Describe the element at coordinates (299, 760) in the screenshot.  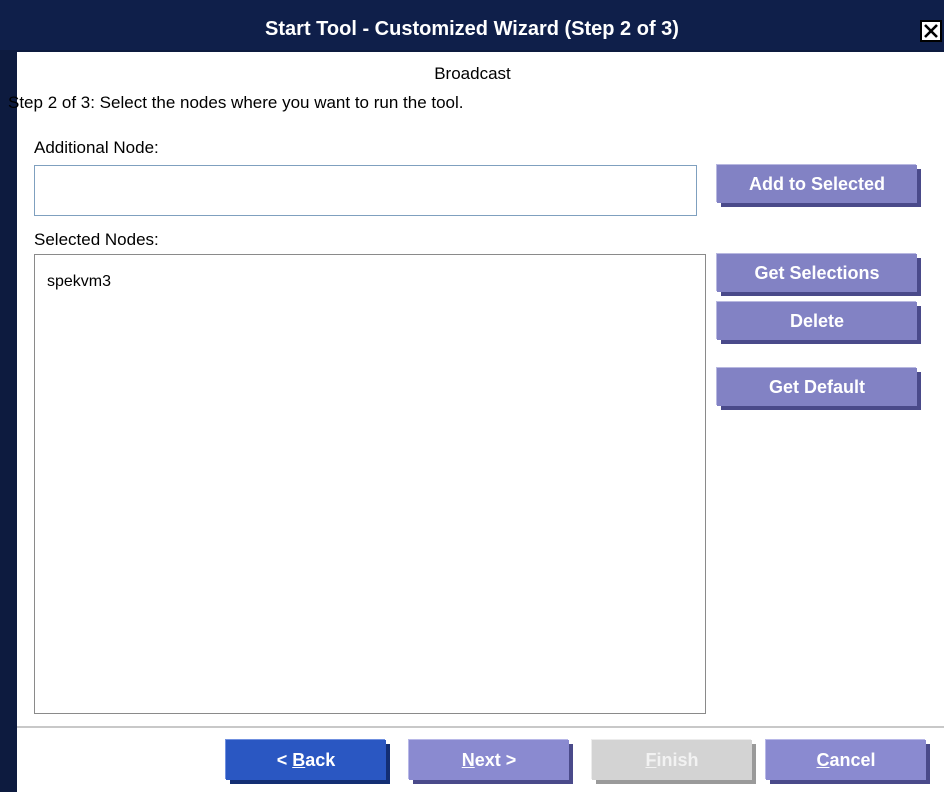
I see `back-mnemonic: B` at that location.